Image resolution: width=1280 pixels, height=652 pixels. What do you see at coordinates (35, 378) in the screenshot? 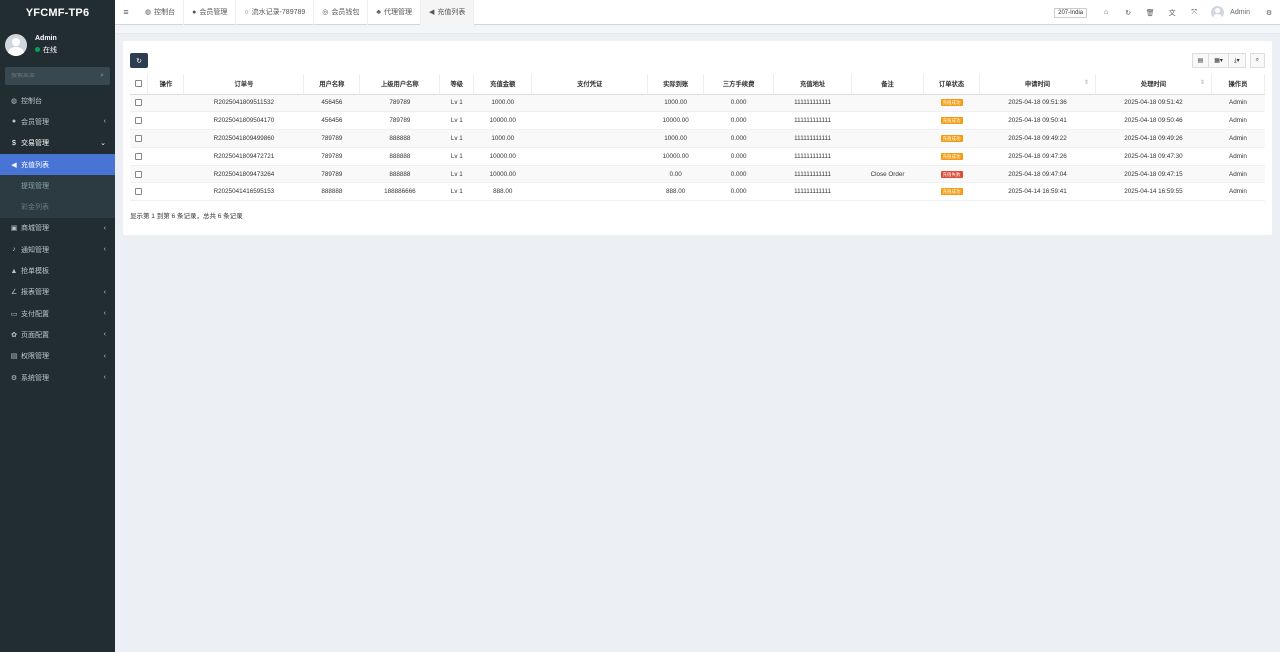
I see `sidebar-item-label: 系统管理` at bounding box center [35, 378].